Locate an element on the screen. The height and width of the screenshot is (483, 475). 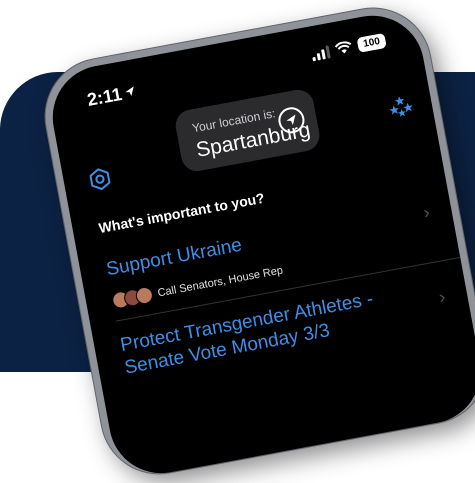
battery-level: 100 is located at coordinates (371, 42).